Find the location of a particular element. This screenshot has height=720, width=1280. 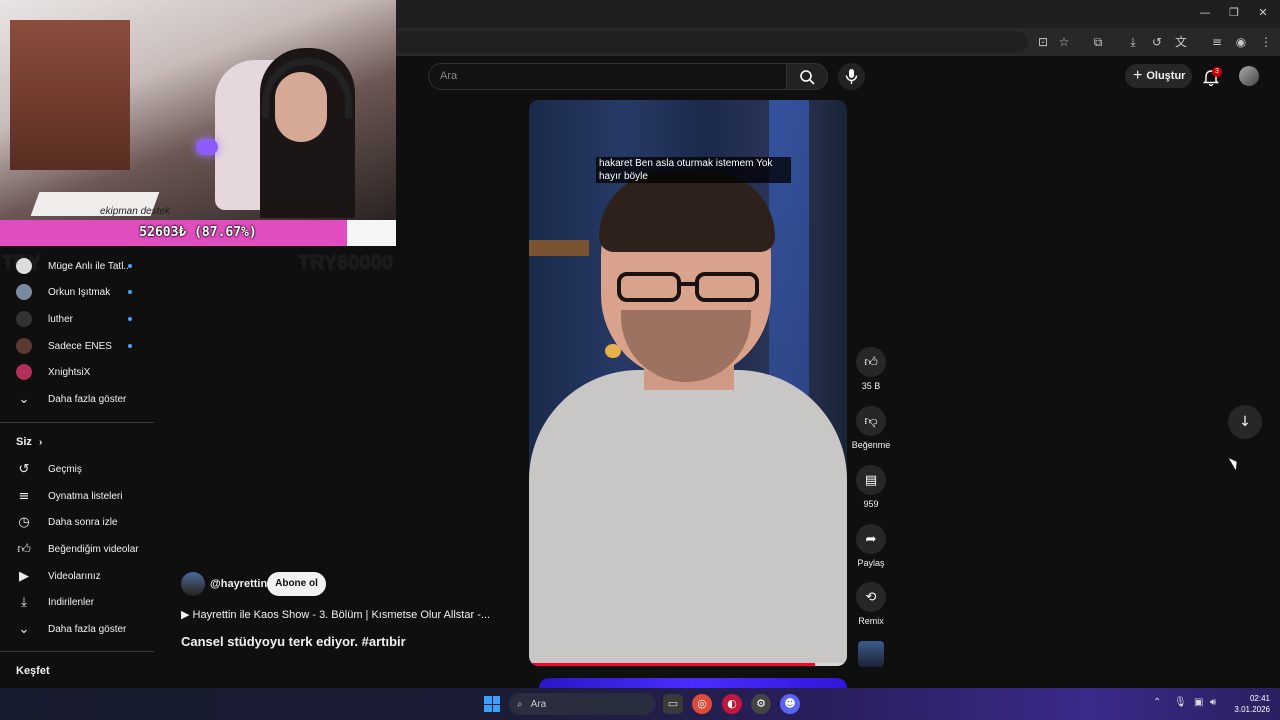

remix-label: Remix is located at coordinates (871, 621).